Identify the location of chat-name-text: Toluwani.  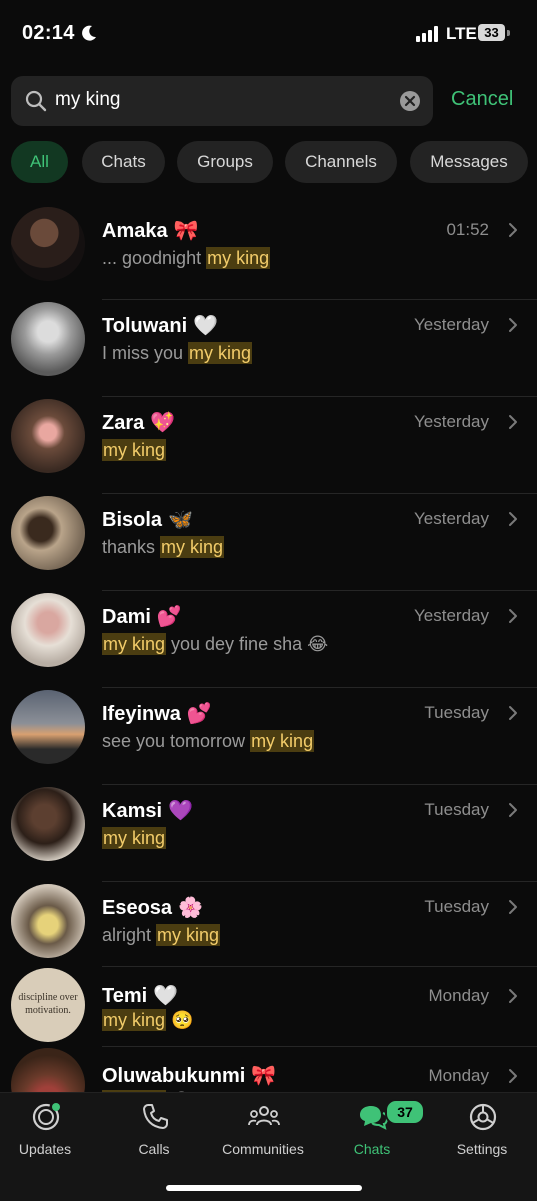
(145, 326).